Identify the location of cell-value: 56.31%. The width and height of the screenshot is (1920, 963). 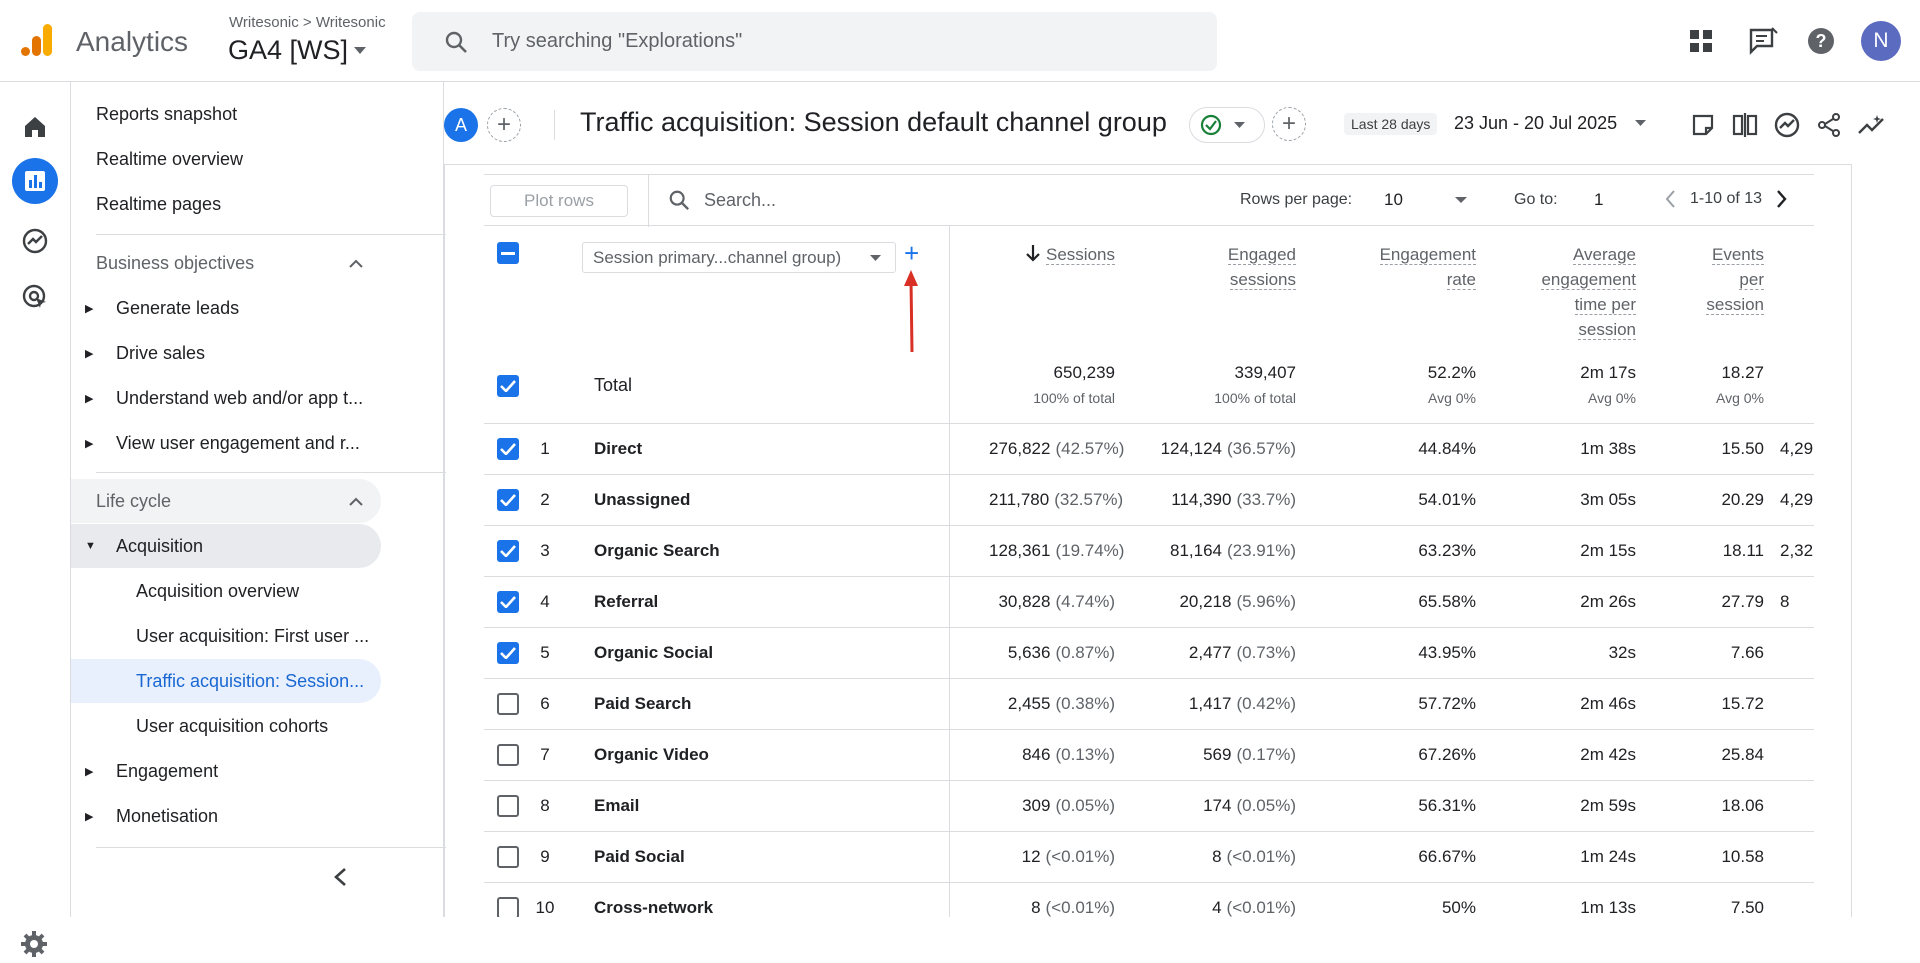
(1447, 805).